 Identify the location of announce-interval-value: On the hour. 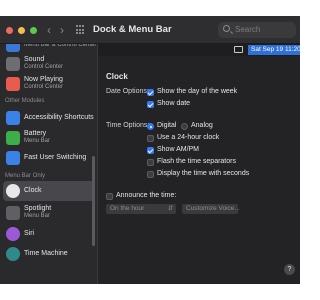
(127, 208).